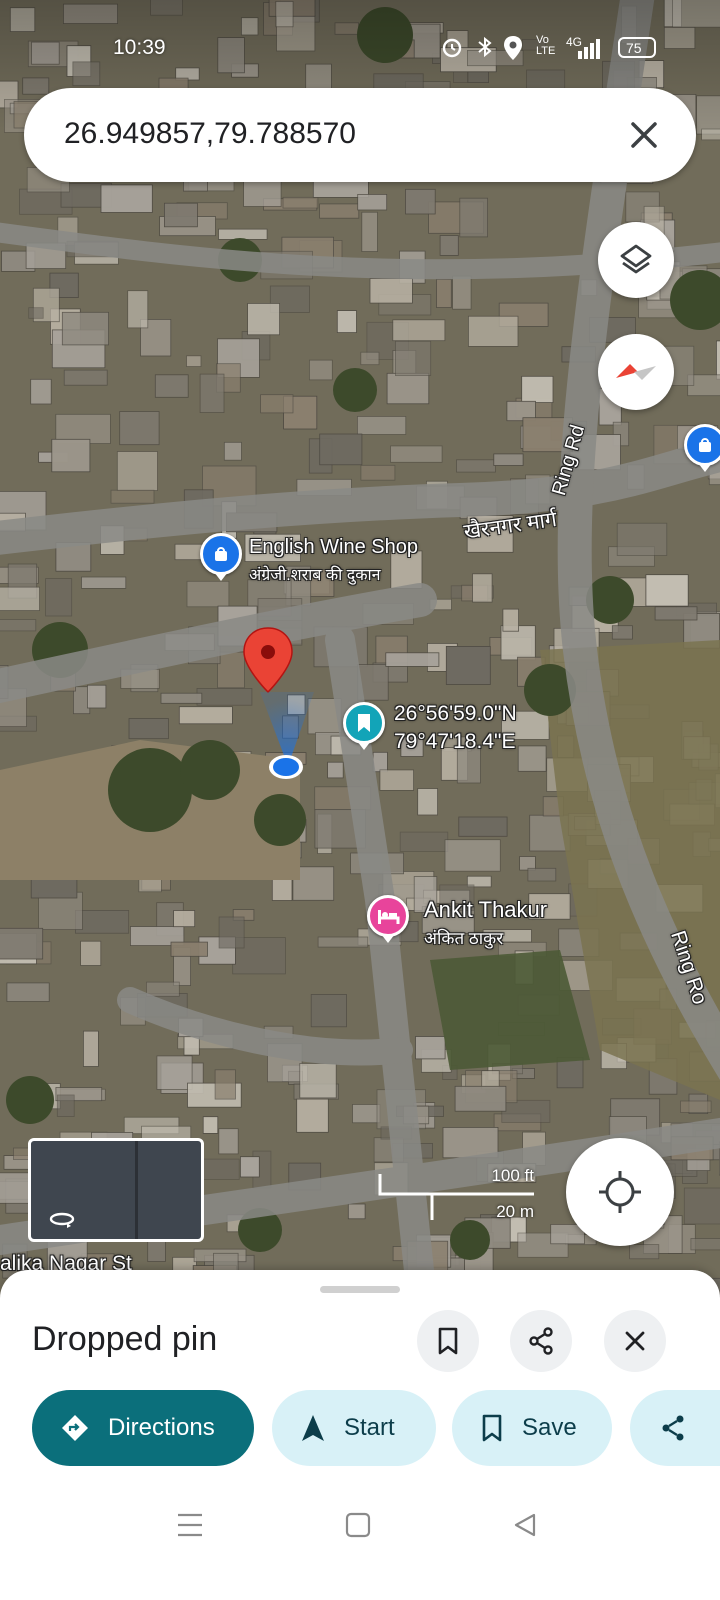 The height and width of the screenshot is (1600, 720). What do you see at coordinates (485, 910) in the screenshot?
I see `poi-label-ankit-thakur: Ankit Thakur` at bounding box center [485, 910].